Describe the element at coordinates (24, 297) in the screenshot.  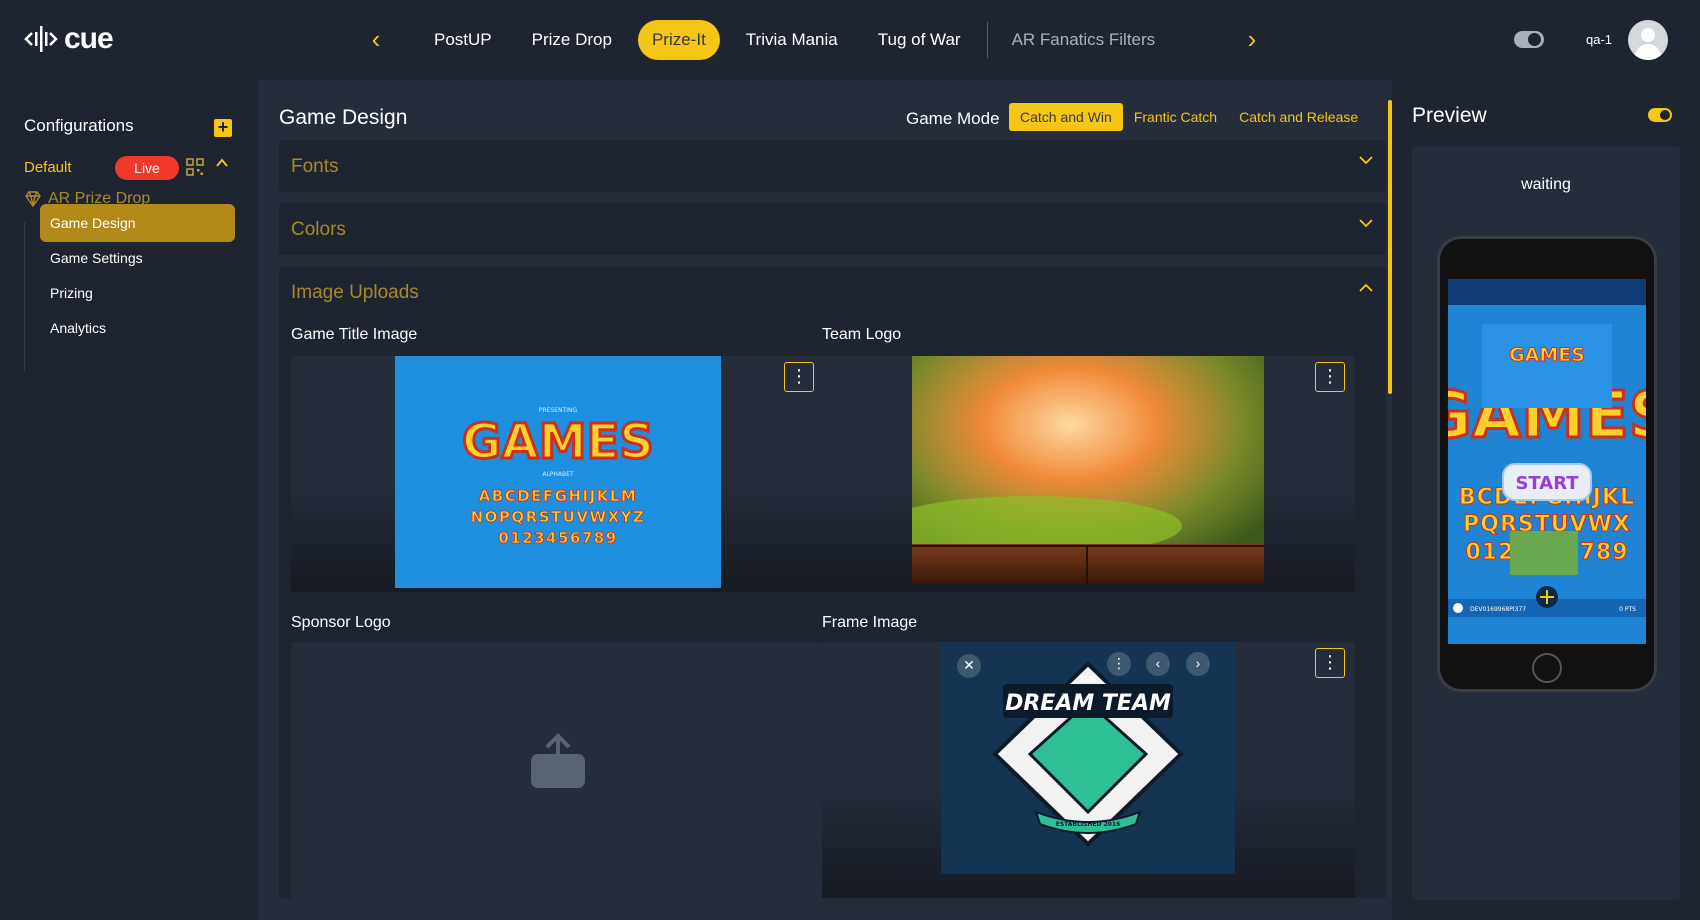
I see `tree-line` at that location.